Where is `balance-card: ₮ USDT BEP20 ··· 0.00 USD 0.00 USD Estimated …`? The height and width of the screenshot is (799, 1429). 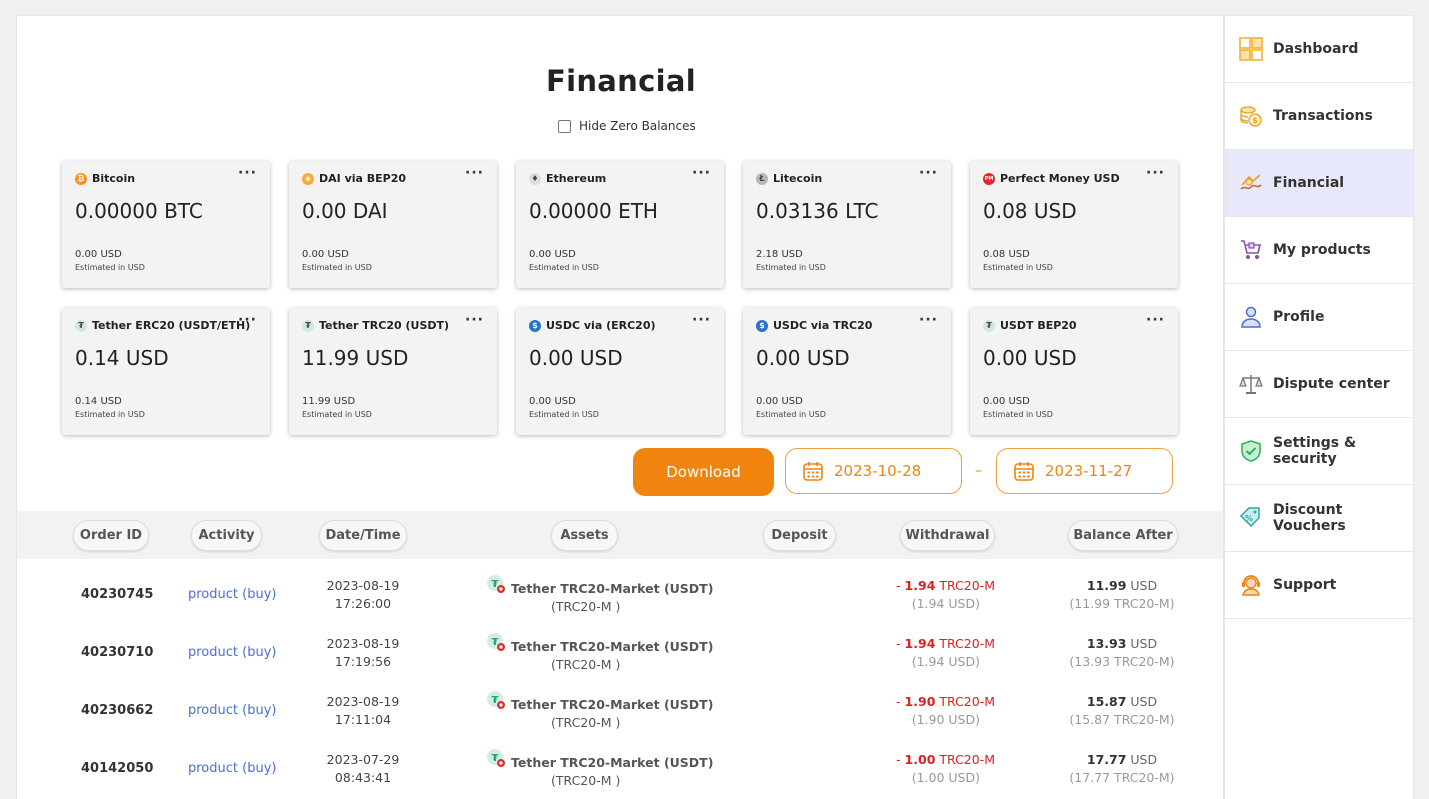
balance-card: ₮ USDT BEP20 ··· 0.00 USD 0.00 USD Estimated … is located at coordinates (1074, 371).